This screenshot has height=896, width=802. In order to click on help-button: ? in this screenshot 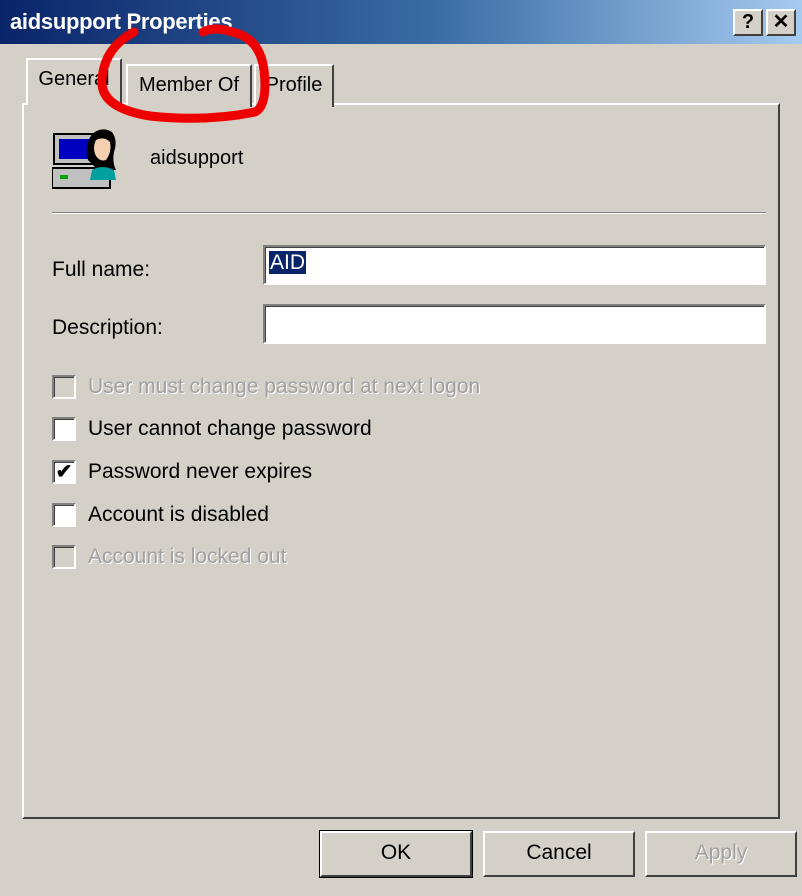, I will do `click(748, 22)`.